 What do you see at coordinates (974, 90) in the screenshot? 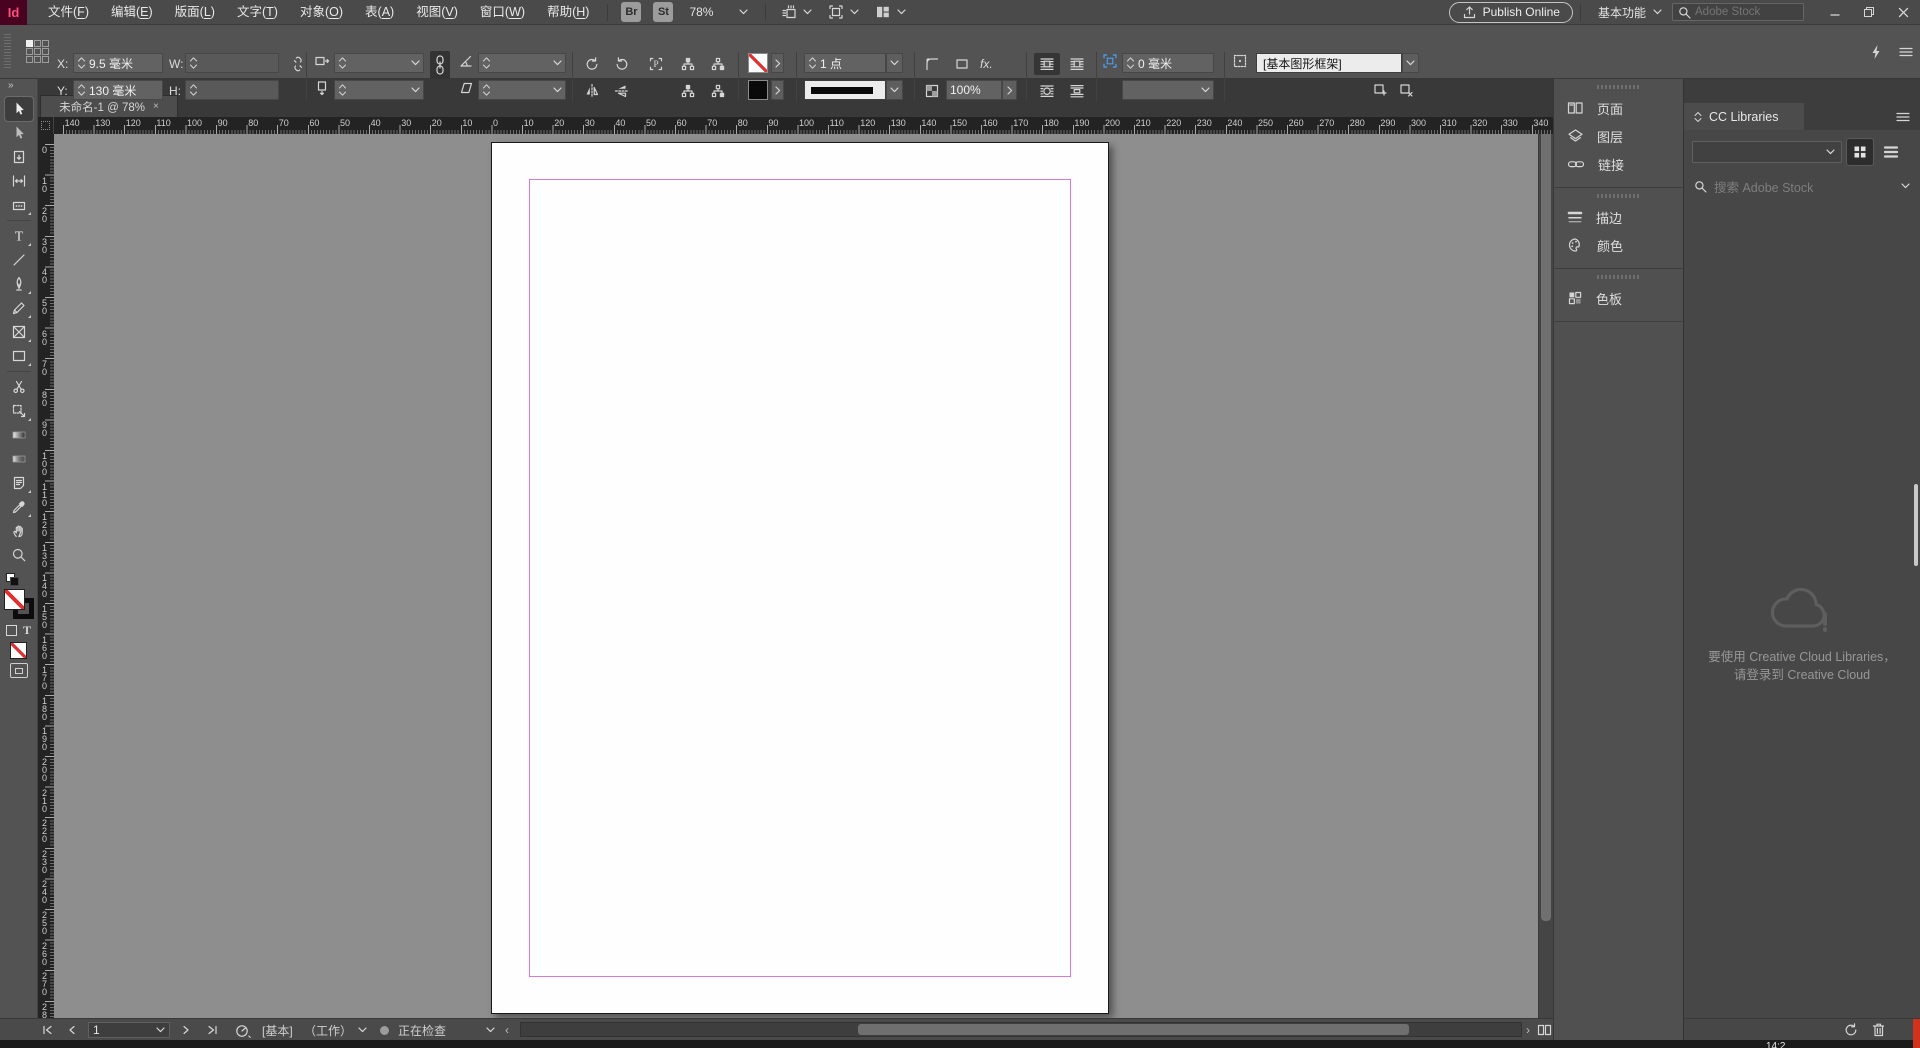
I see `opacity-field: 100%` at bounding box center [974, 90].